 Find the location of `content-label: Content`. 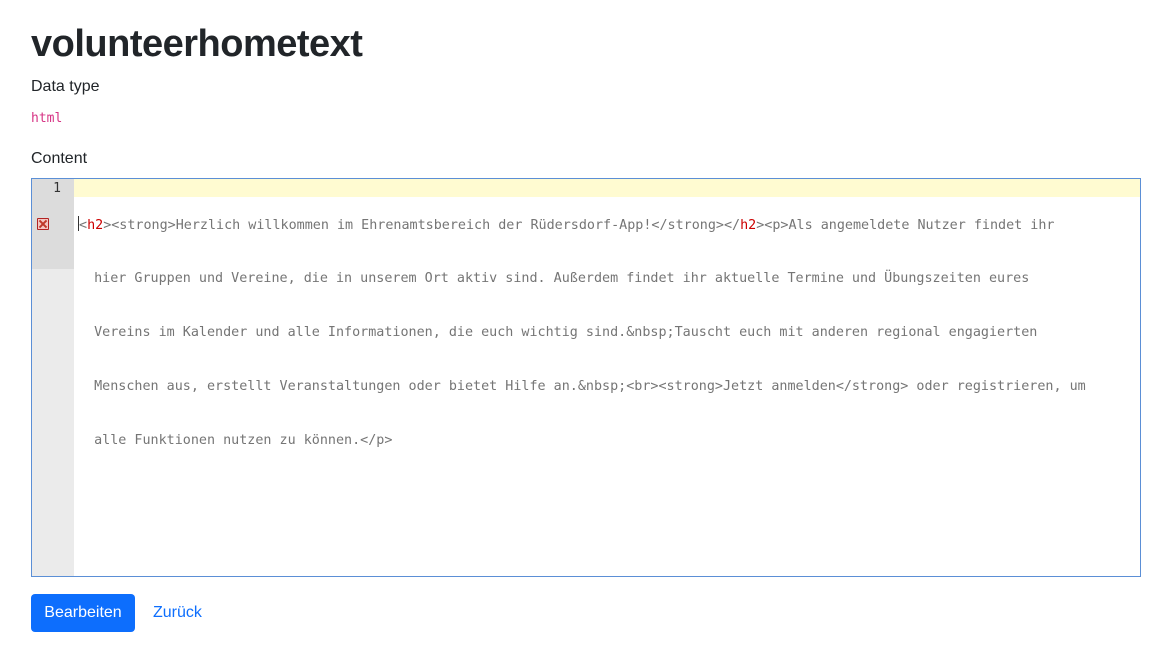

content-label: Content is located at coordinates (59, 158).